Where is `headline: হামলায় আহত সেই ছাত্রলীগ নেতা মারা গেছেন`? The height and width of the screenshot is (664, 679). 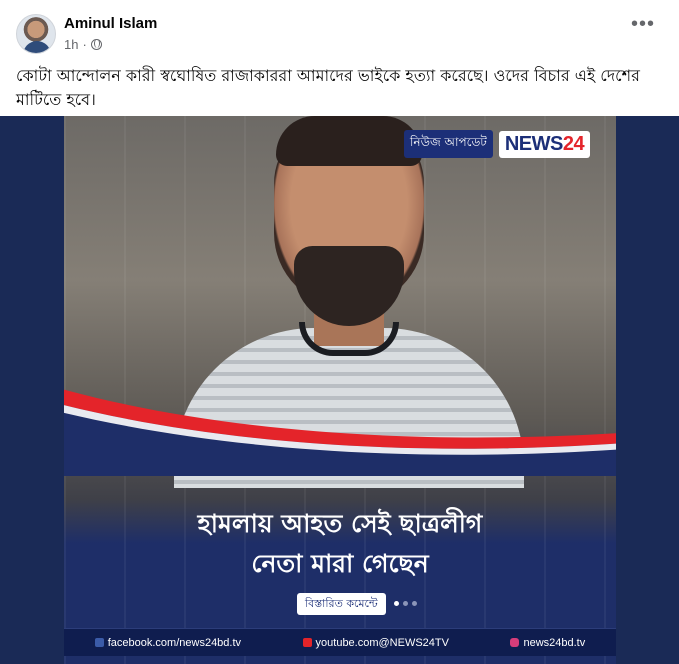 headline: হামলায় আহত সেই ছাত্রলীগ নেতা মারা গেছেন is located at coordinates (340, 544).